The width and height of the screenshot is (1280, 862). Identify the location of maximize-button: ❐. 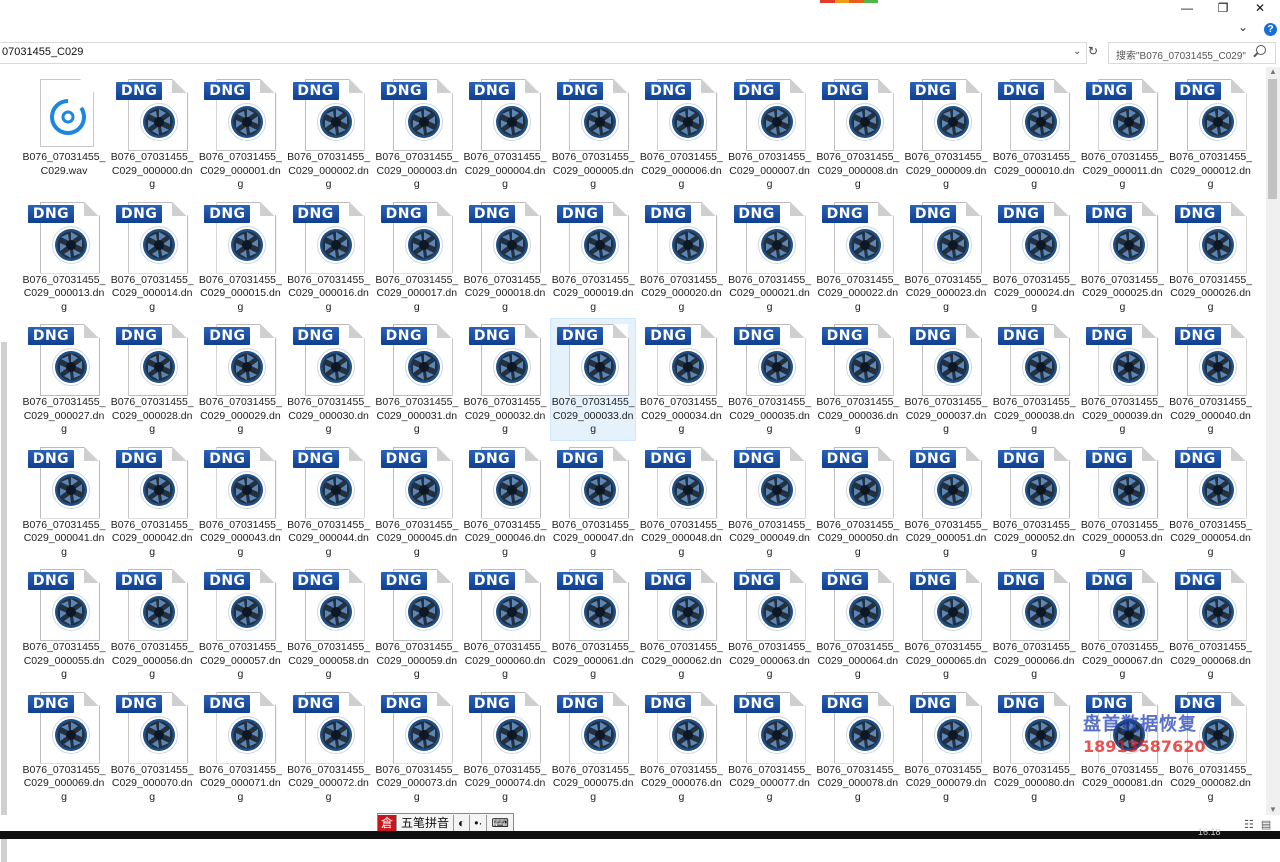
(1223, 9).